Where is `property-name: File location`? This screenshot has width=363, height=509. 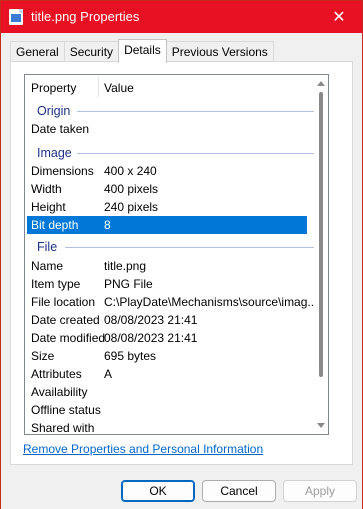 property-name: File location is located at coordinates (63, 302).